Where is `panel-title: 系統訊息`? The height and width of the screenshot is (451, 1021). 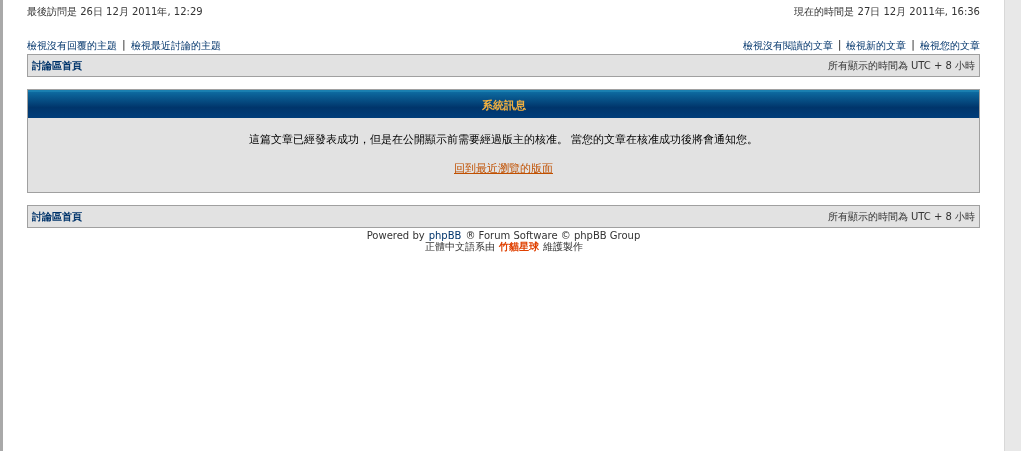 panel-title: 系統訊息 is located at coordinates (503, 105).